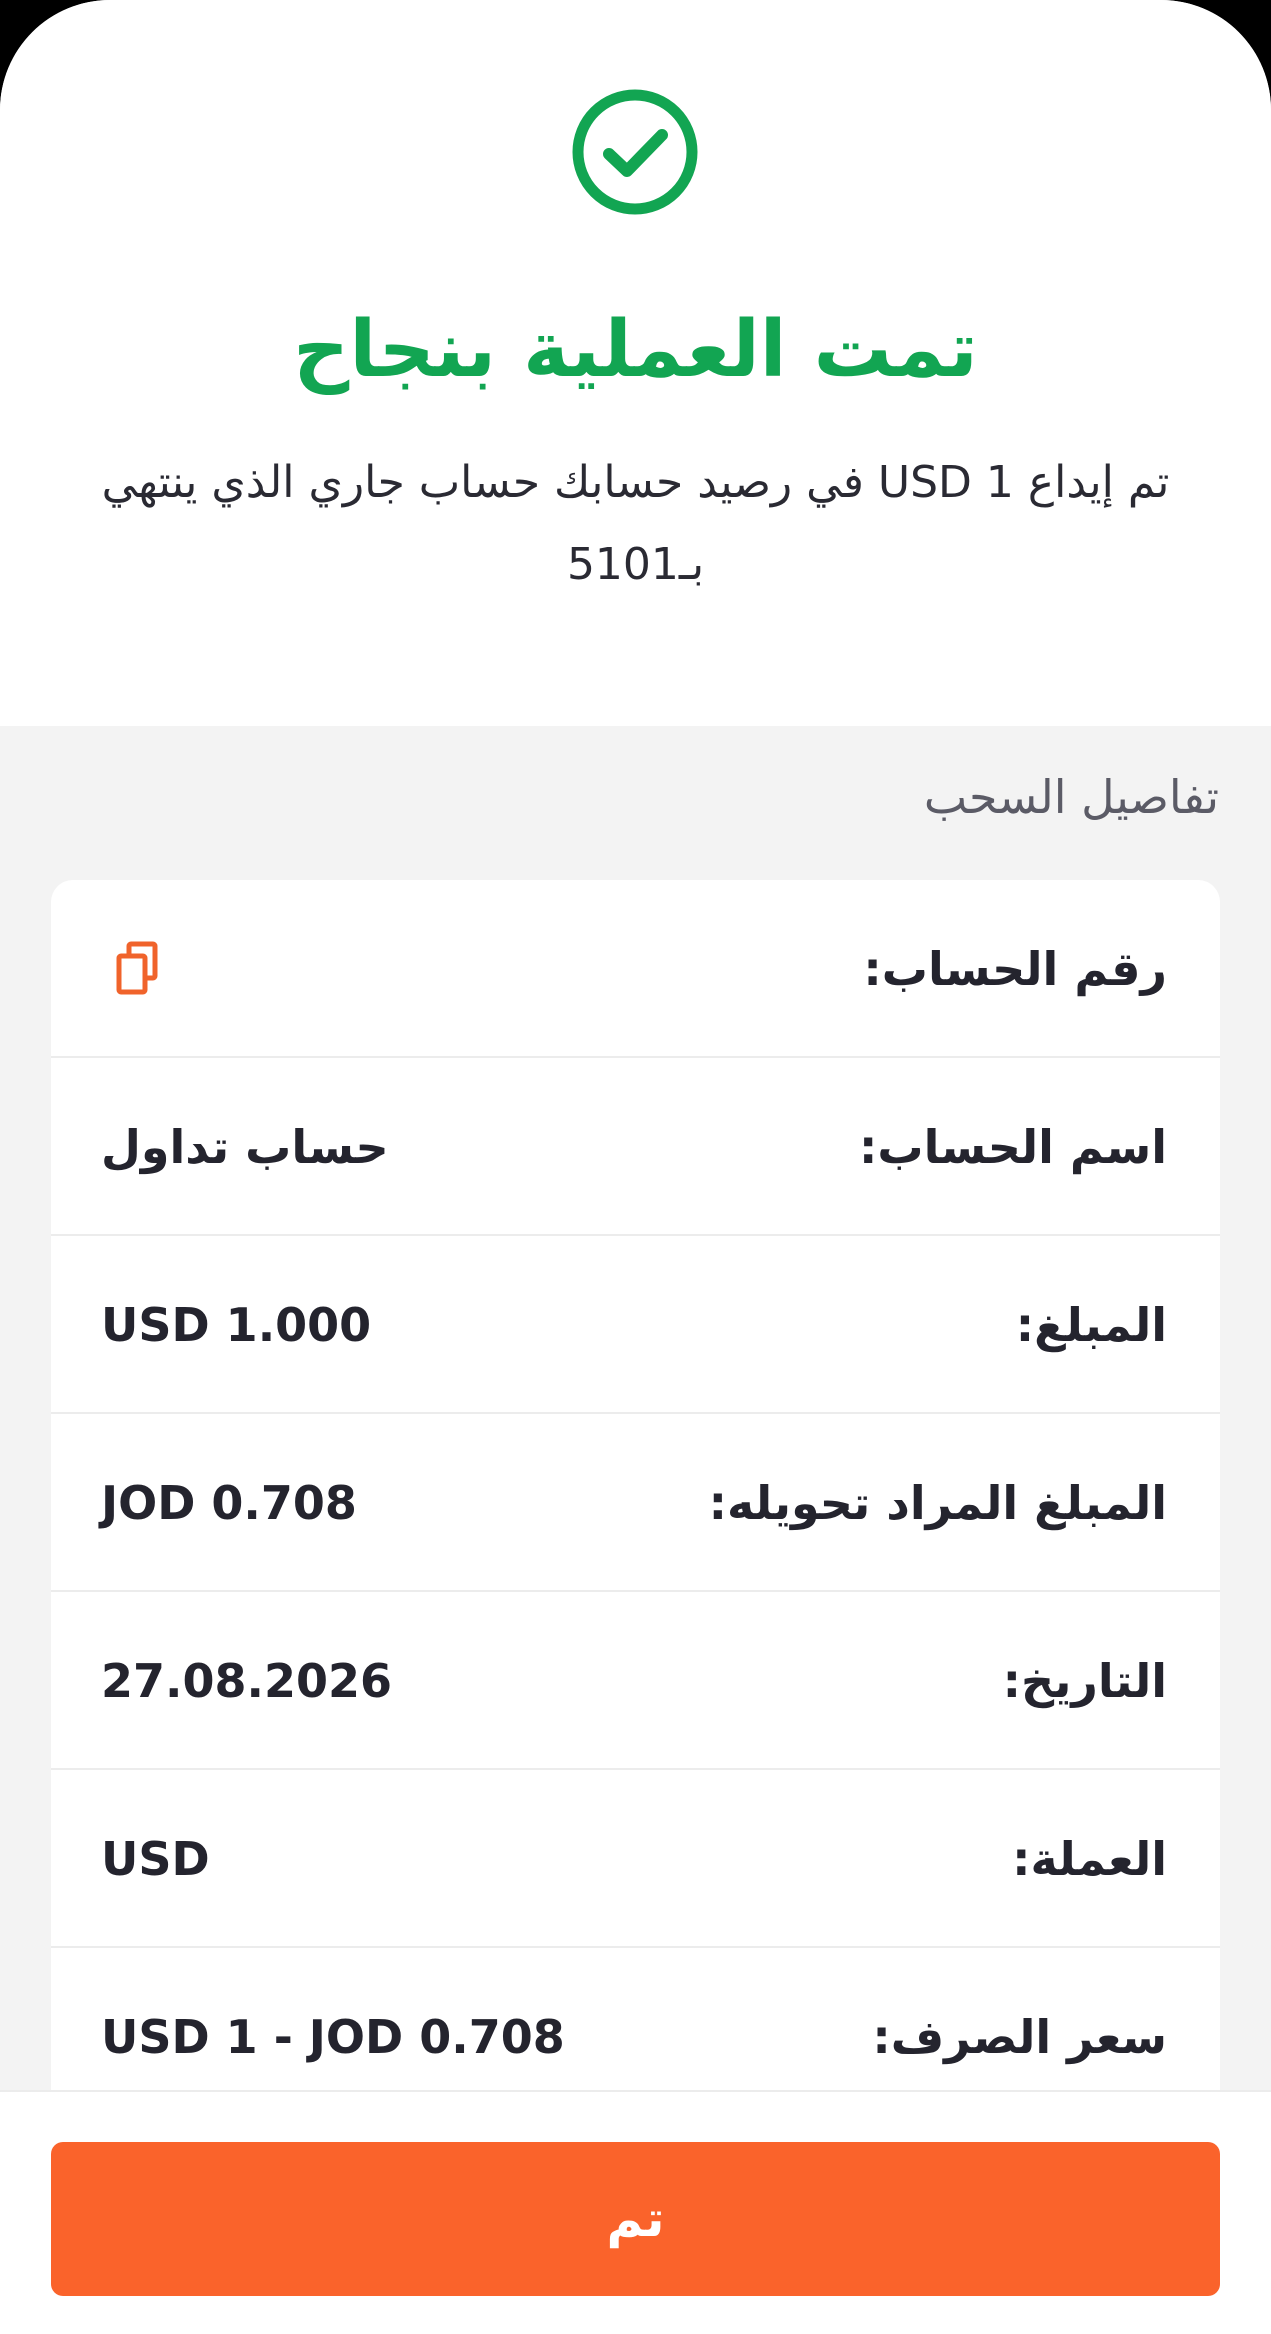  What do you see at coordinates (139, 969) in the screenshot?
I see `copy-icon` at bounding box center [139, 969].